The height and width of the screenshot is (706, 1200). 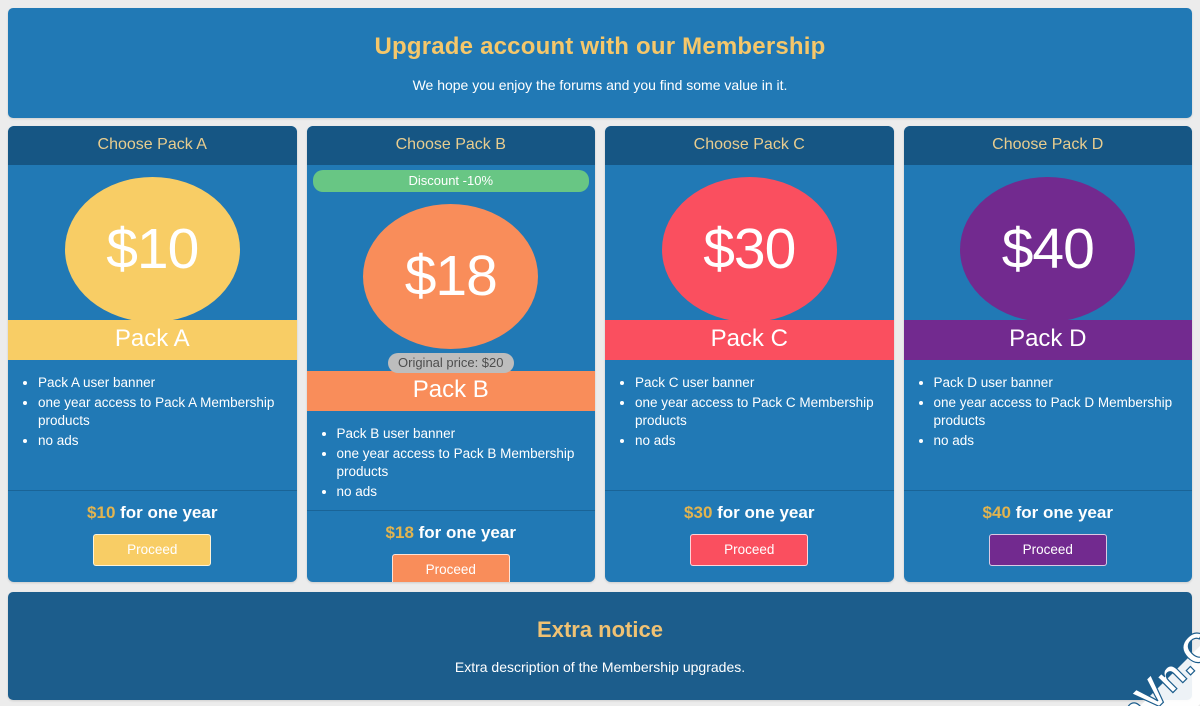 What do you see at coordinates (756, 383) in the screenshot?
I see `feature-item: Pack C user banner` at bounding box center [756, 383].